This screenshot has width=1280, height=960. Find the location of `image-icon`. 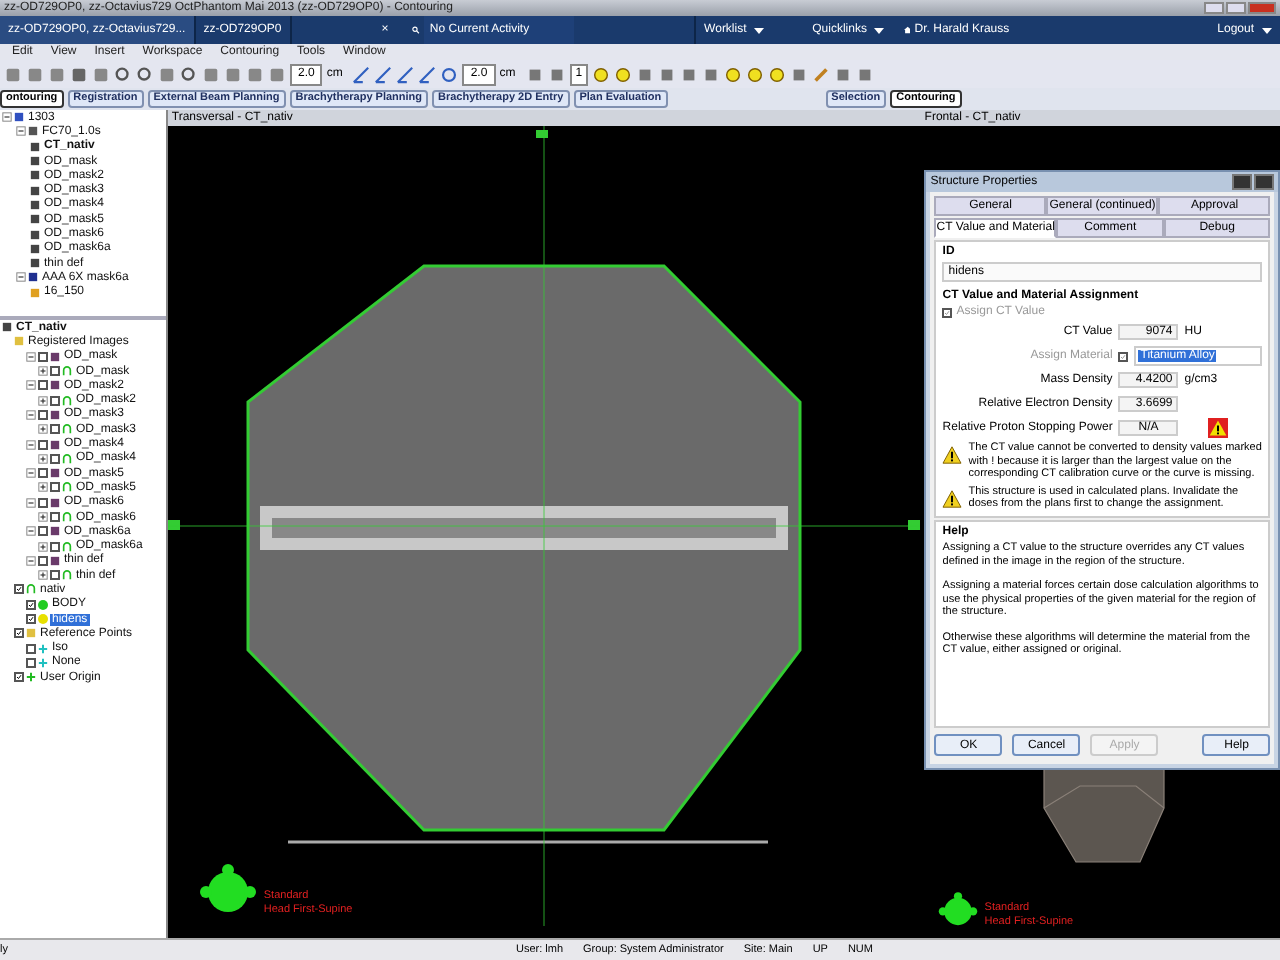

image-icon is located at coordinates (7, 327).